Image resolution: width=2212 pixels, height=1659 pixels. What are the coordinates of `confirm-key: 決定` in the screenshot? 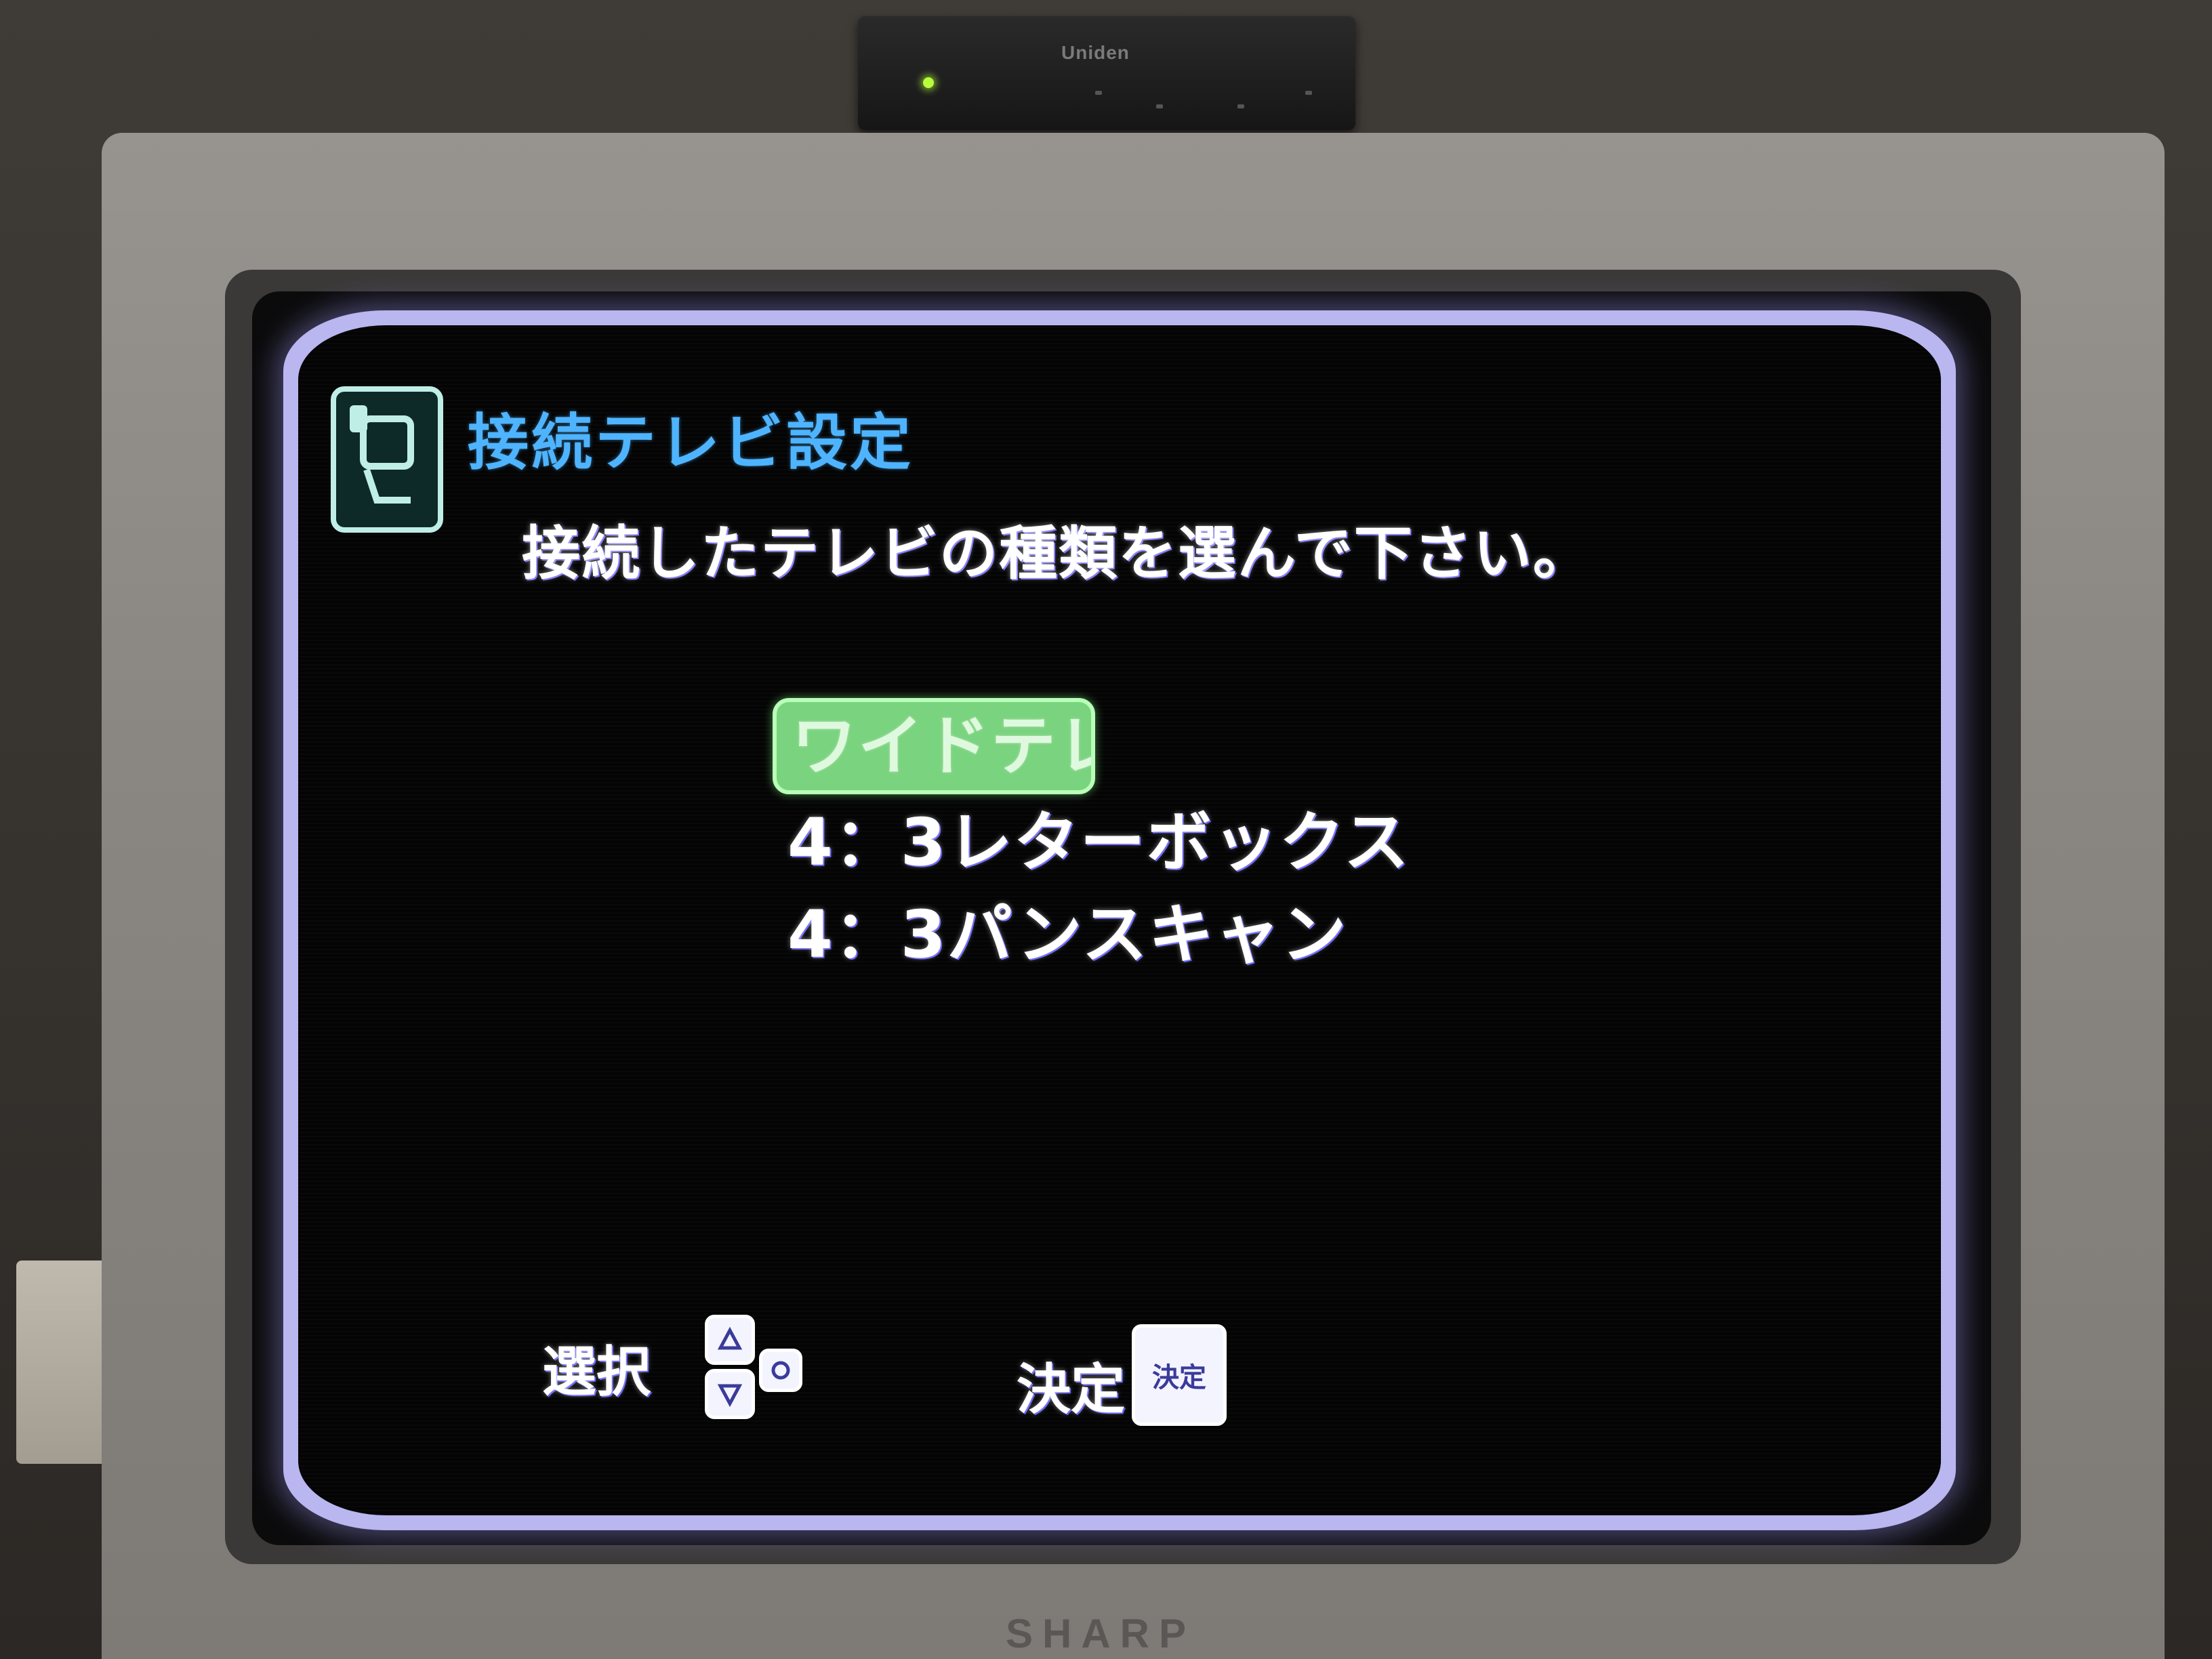 It's located at (1180, 1375).